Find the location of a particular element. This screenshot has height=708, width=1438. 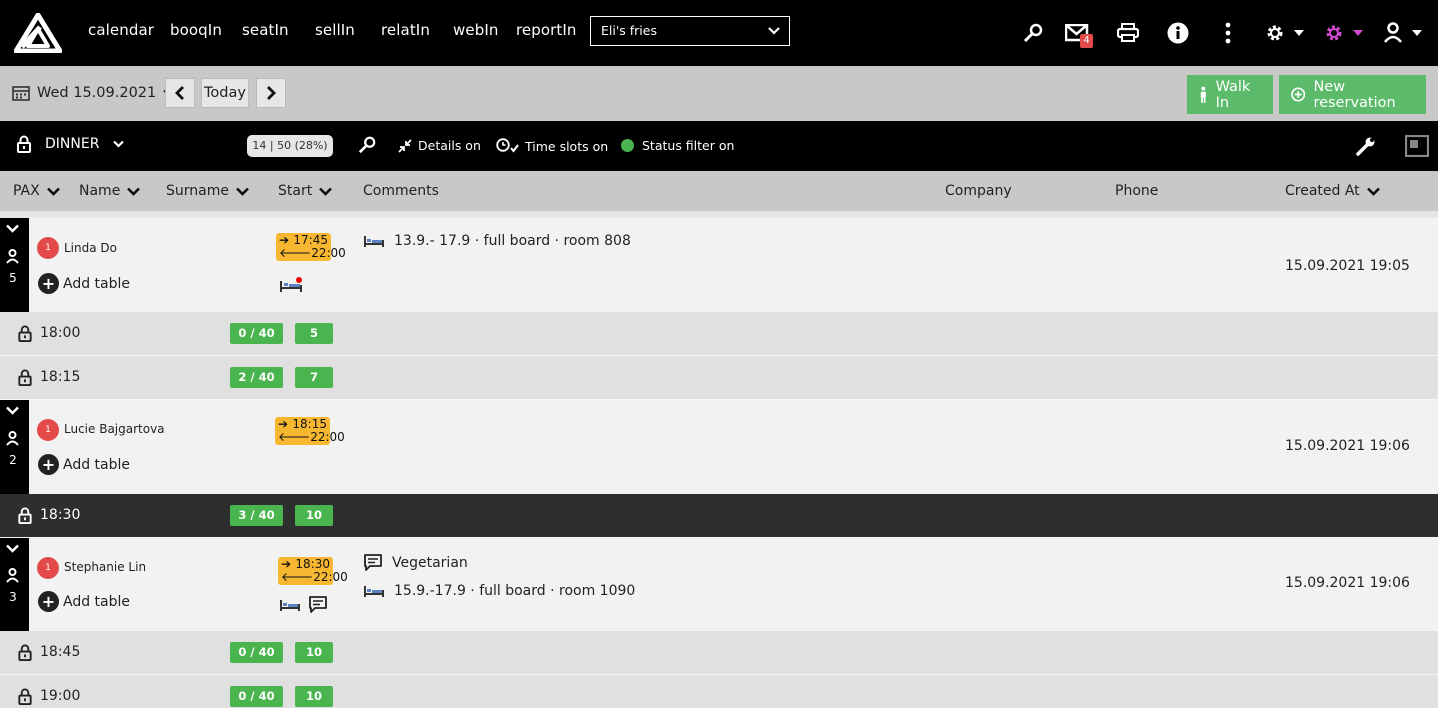

app-logo-icon is located at coordinates (38, 33).